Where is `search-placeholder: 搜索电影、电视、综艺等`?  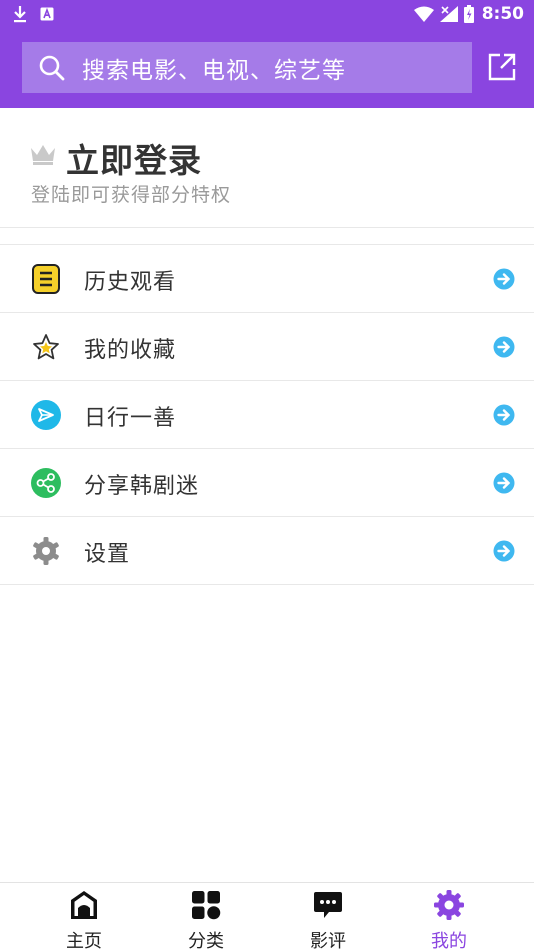 search-placeholder: 搜索电影、电视、综艺等 is located at coordinates (214, 70).